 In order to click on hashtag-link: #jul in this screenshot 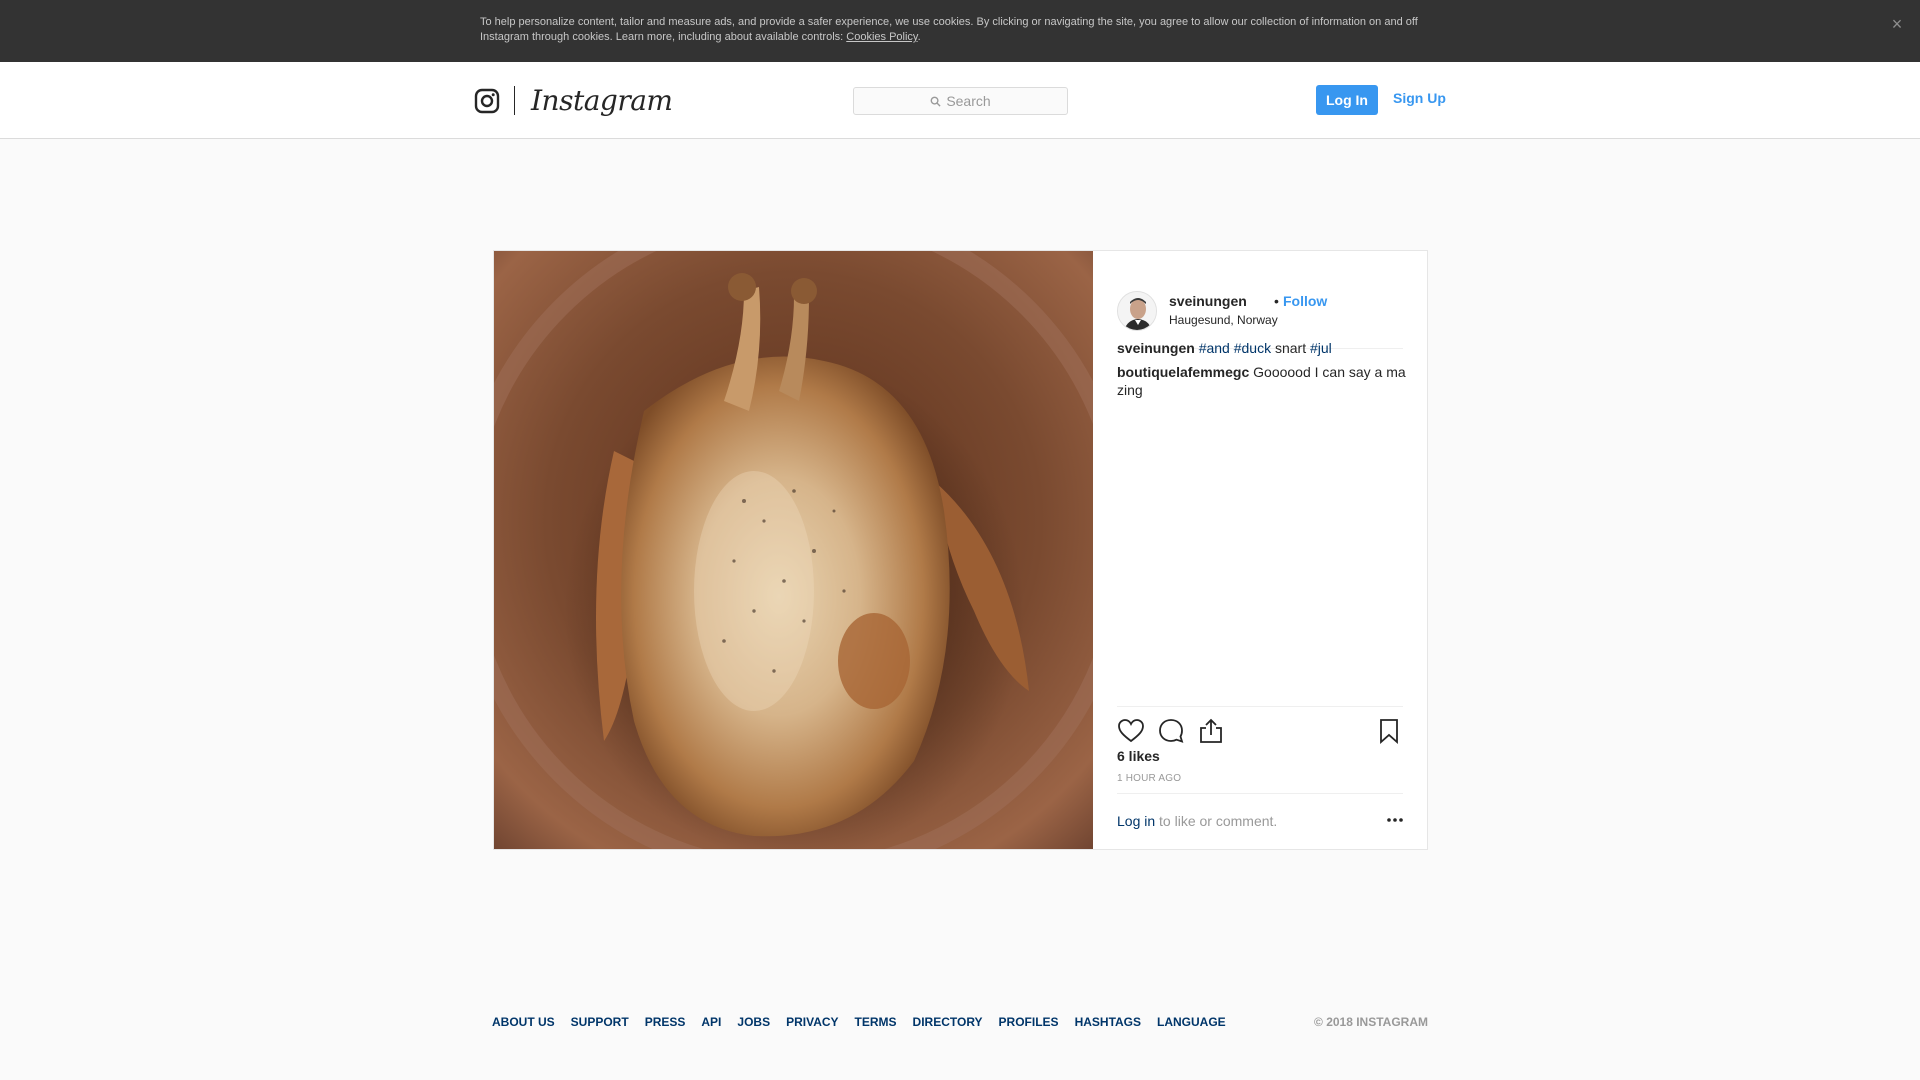, I will do `click(1321, 348)`.